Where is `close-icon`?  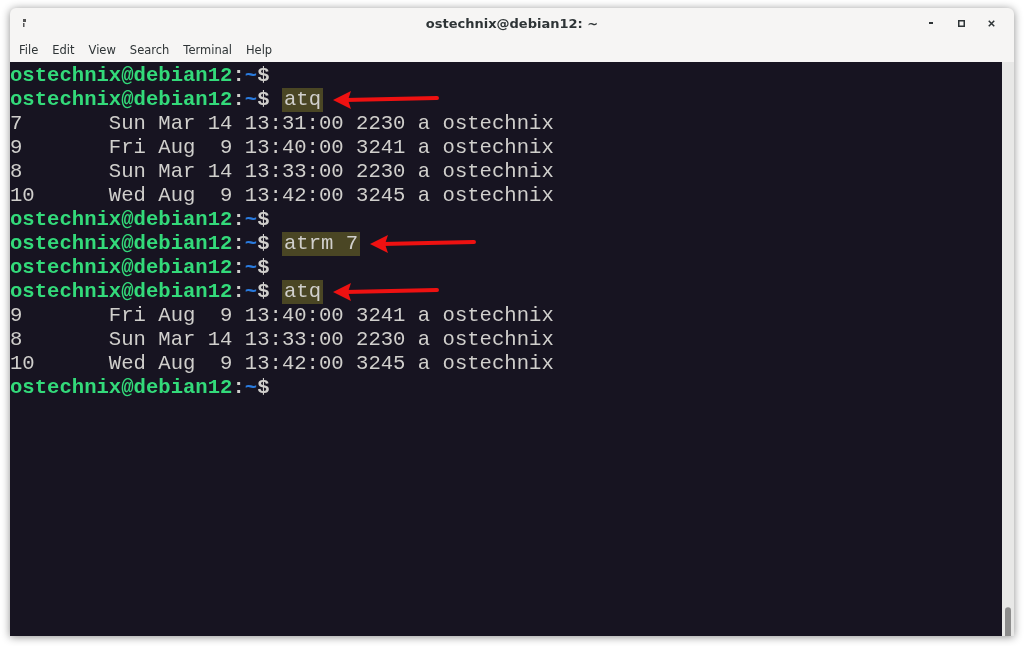 close-icon is located at coordinates (991, 23).